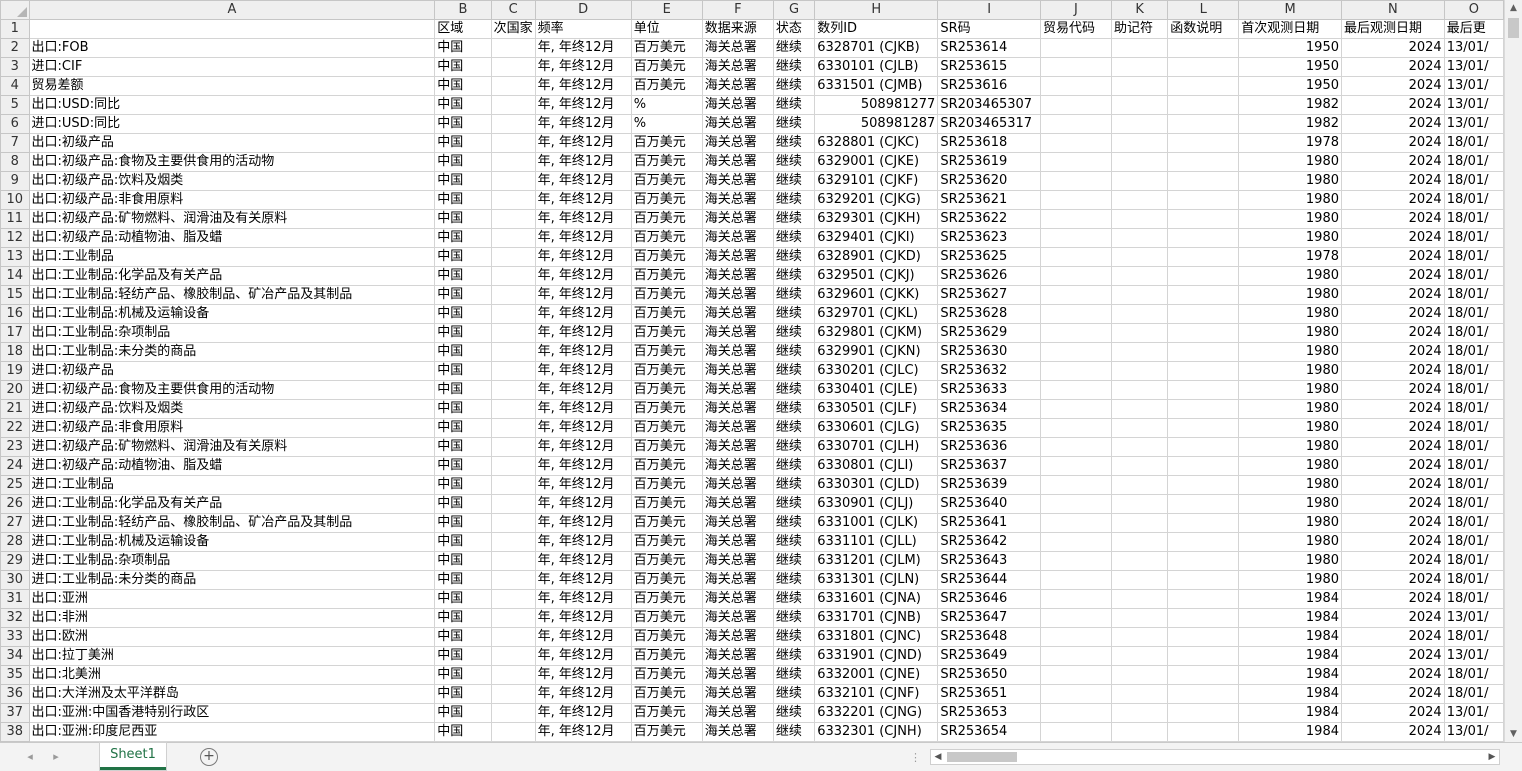  I want to click on column-header-a: A, so click(232, 10).